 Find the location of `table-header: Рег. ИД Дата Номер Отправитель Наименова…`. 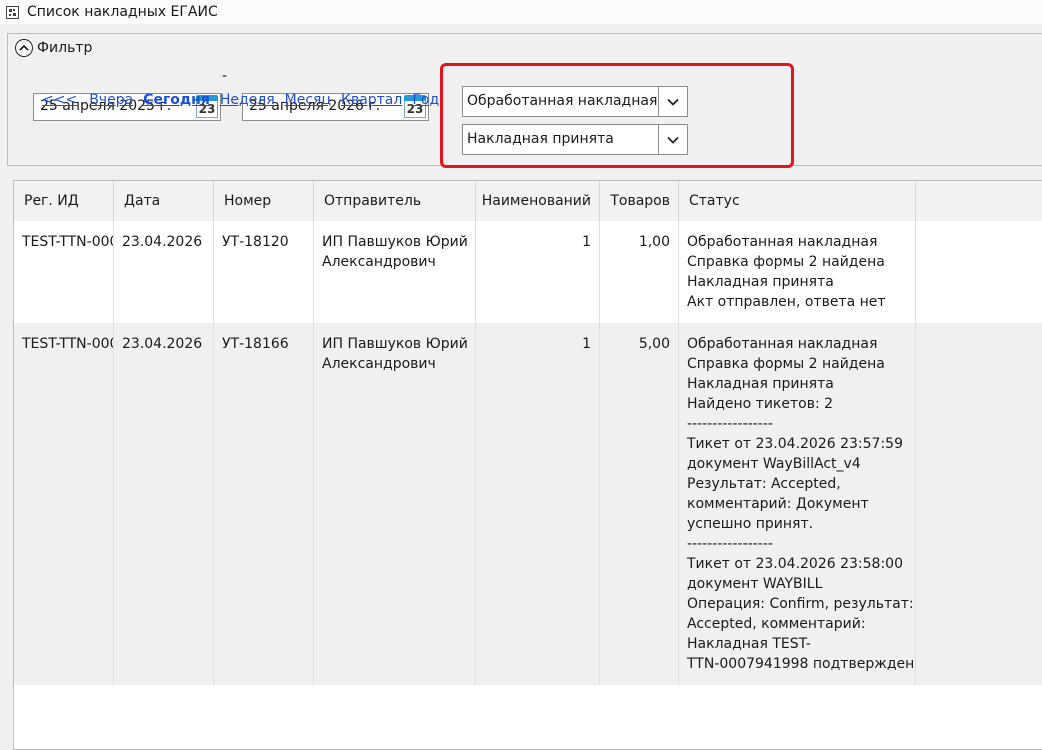

table-header: Рег. ИД Дата Номер Отправитель Наименова… is located at coordinates (528, 201).